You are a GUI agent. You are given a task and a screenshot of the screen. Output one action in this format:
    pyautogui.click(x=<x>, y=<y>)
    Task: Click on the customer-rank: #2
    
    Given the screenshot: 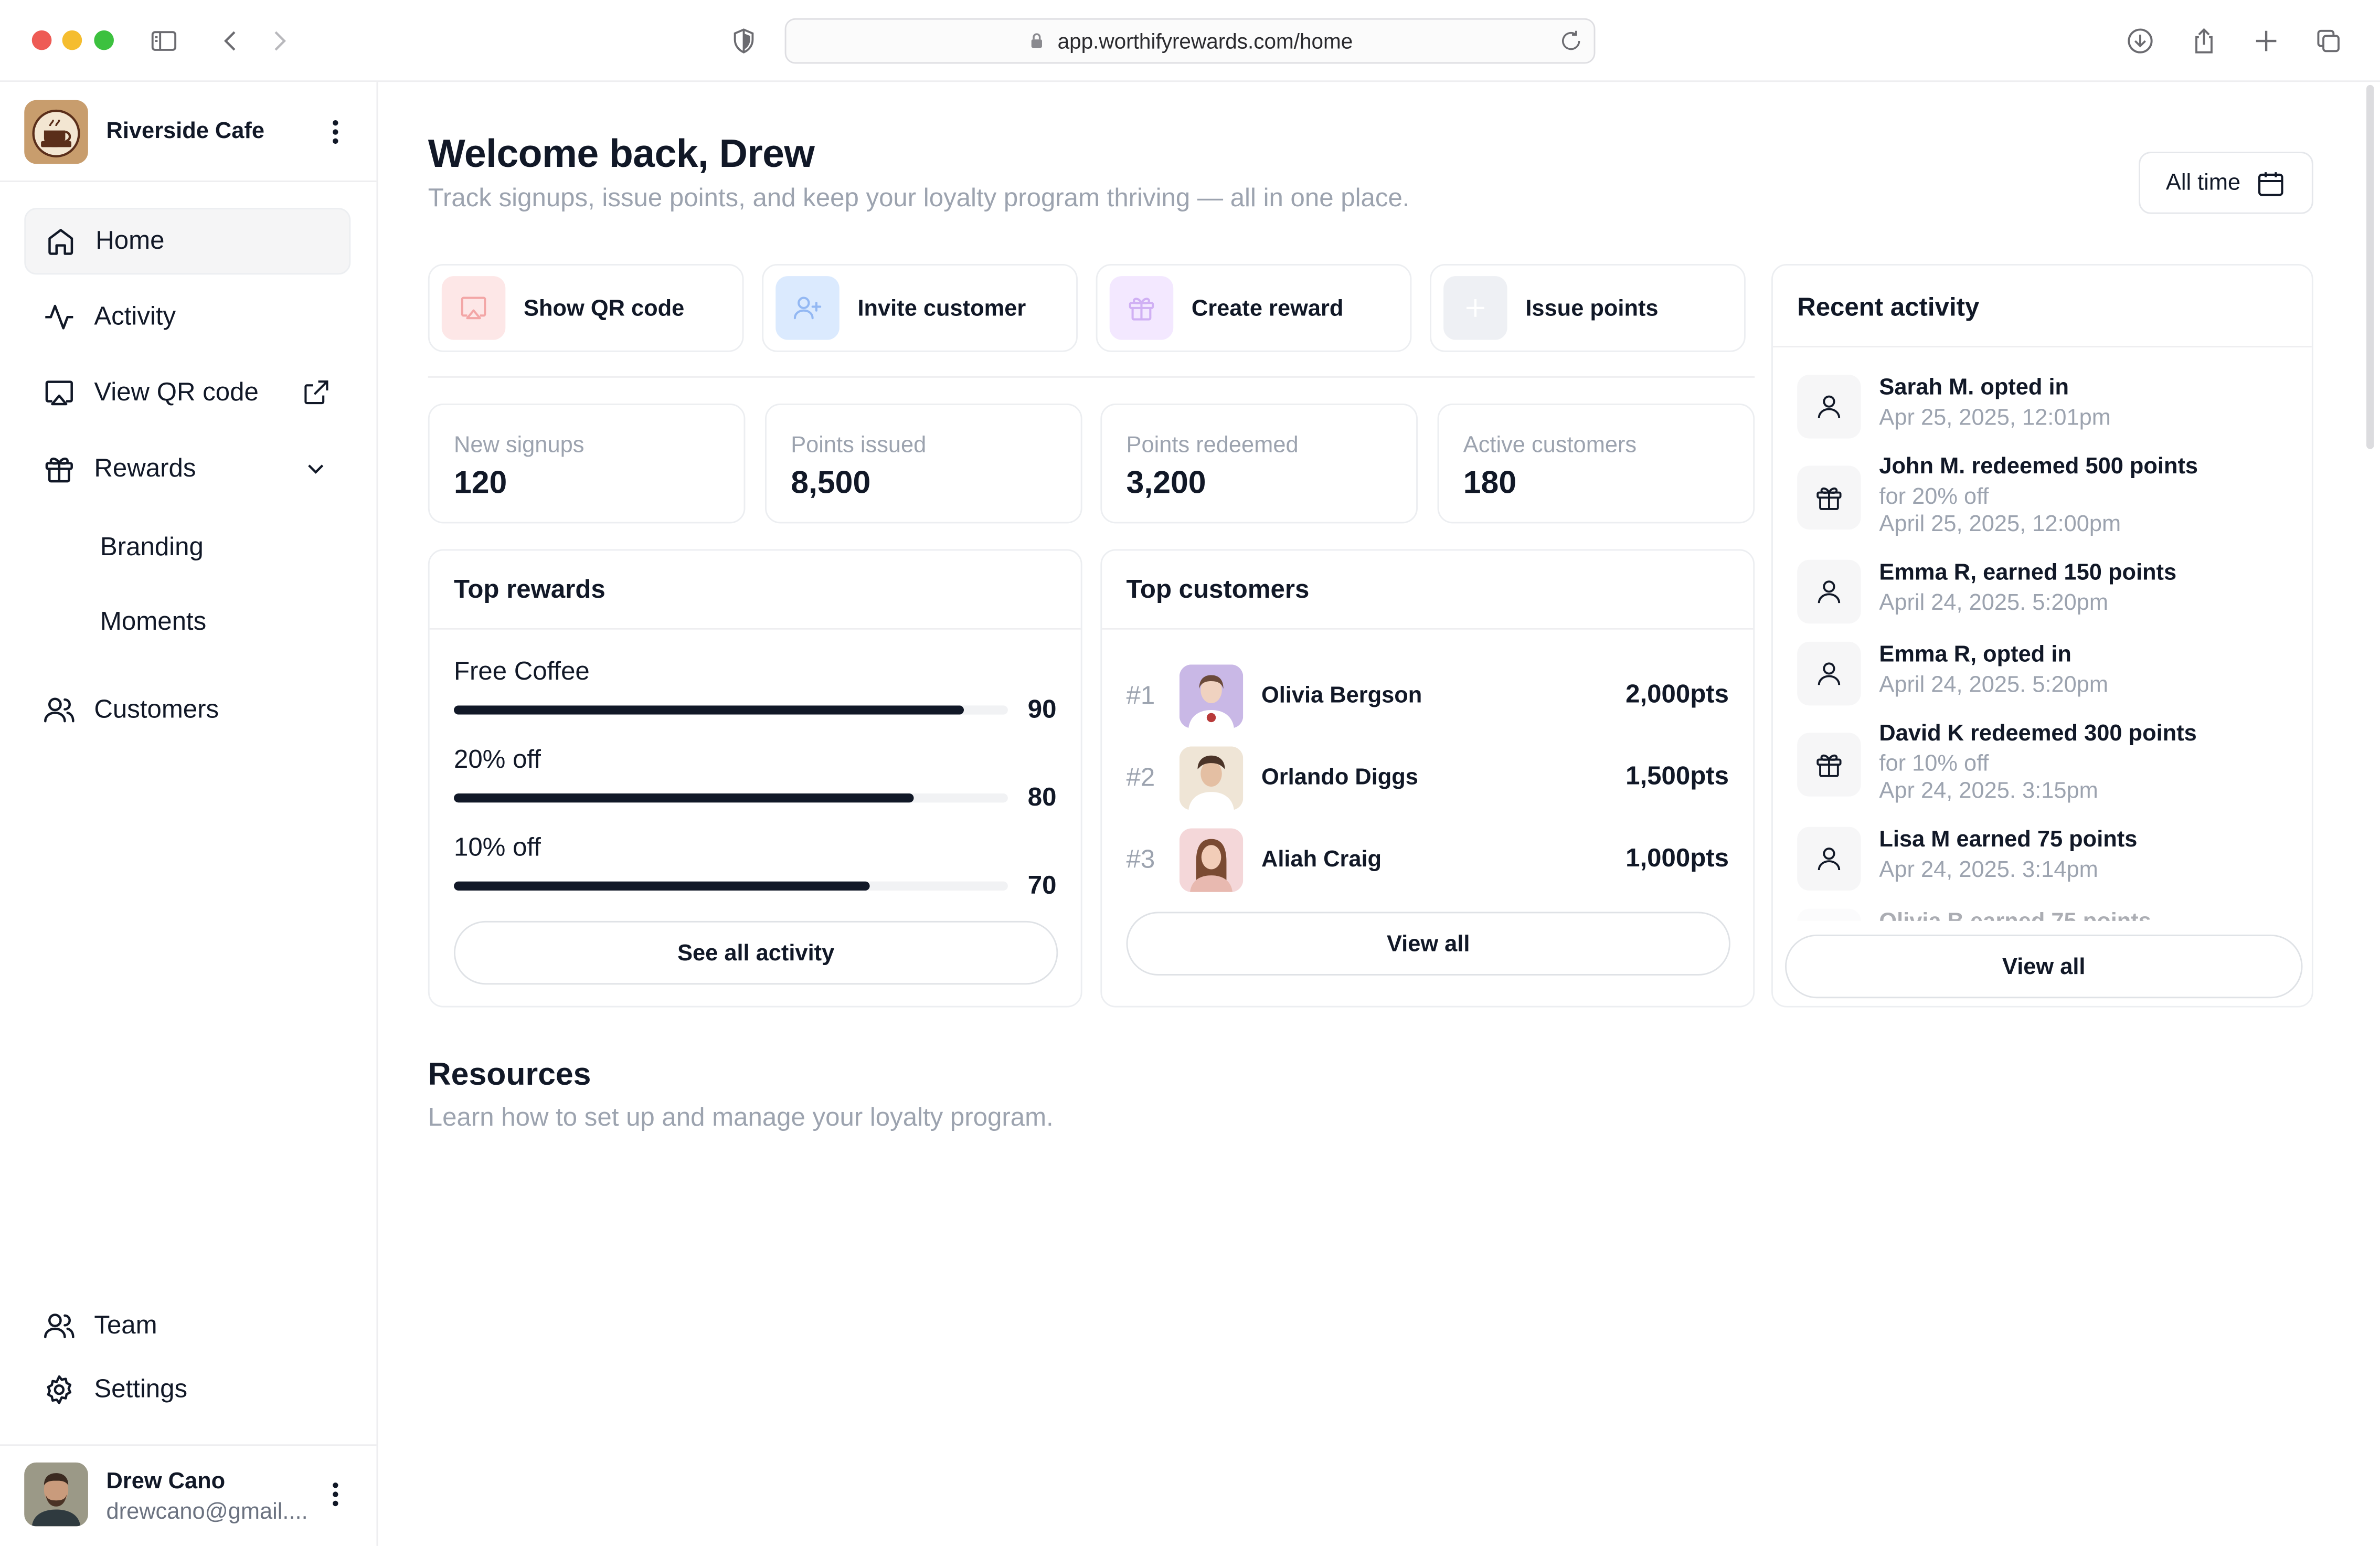 What is the action you would take?
    pyautogui.click(x=1140, y=777)
    